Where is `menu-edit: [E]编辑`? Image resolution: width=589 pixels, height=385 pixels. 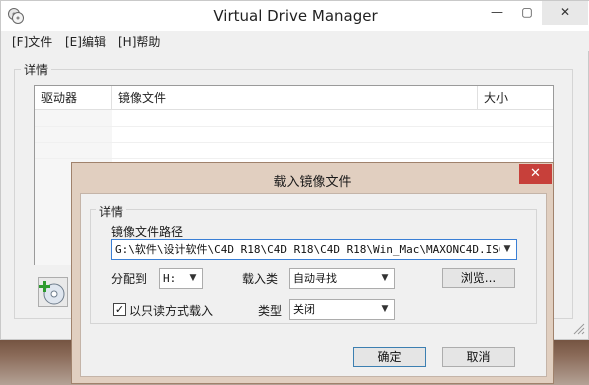 menu-edit: [E]编辑 is located at coordinates (85, 41).